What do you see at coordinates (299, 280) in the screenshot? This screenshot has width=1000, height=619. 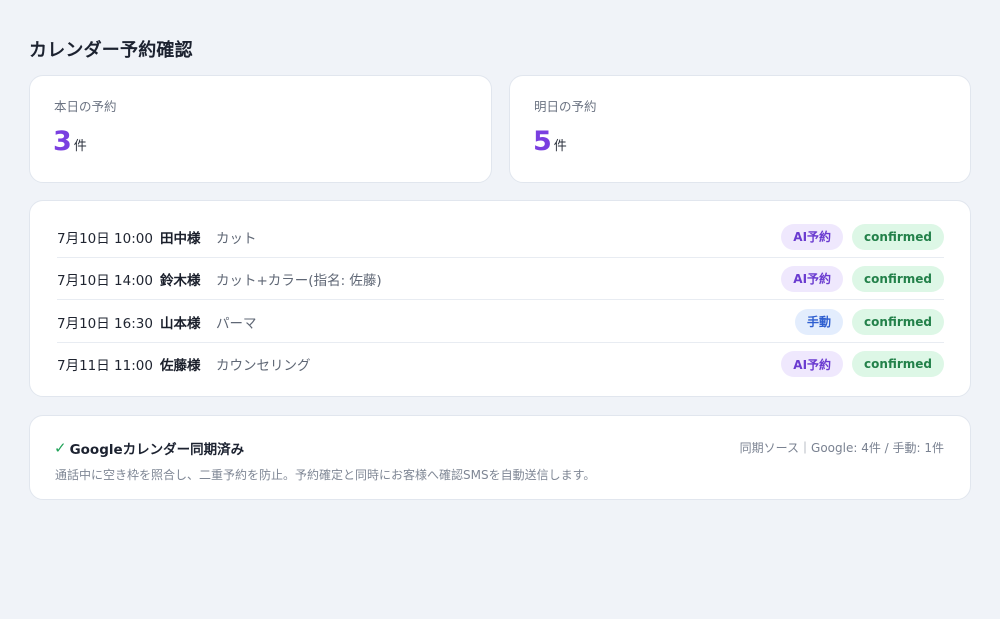 I see `service-name: カット+カラー(指名: 佐藤)` at bounding box center [299, 280].